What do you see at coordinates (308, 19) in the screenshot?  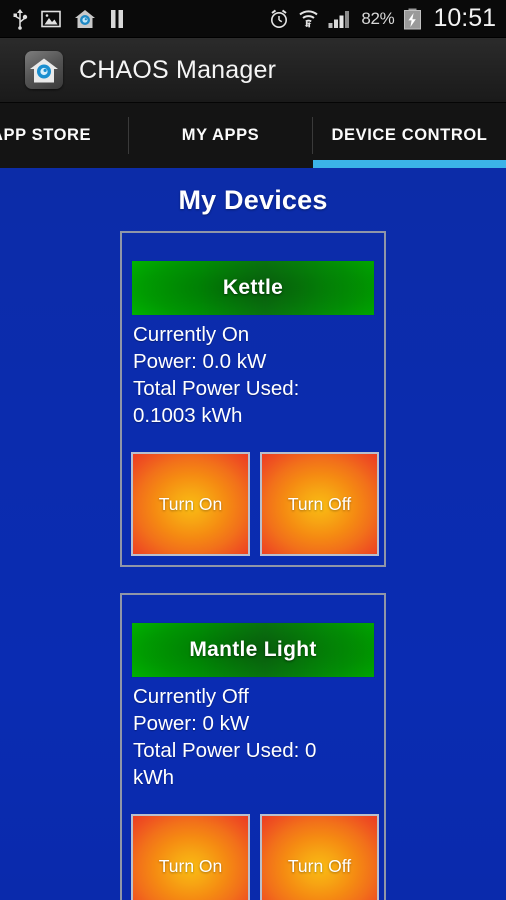 I see `wifi-icon` at bounding box center [308, 19].